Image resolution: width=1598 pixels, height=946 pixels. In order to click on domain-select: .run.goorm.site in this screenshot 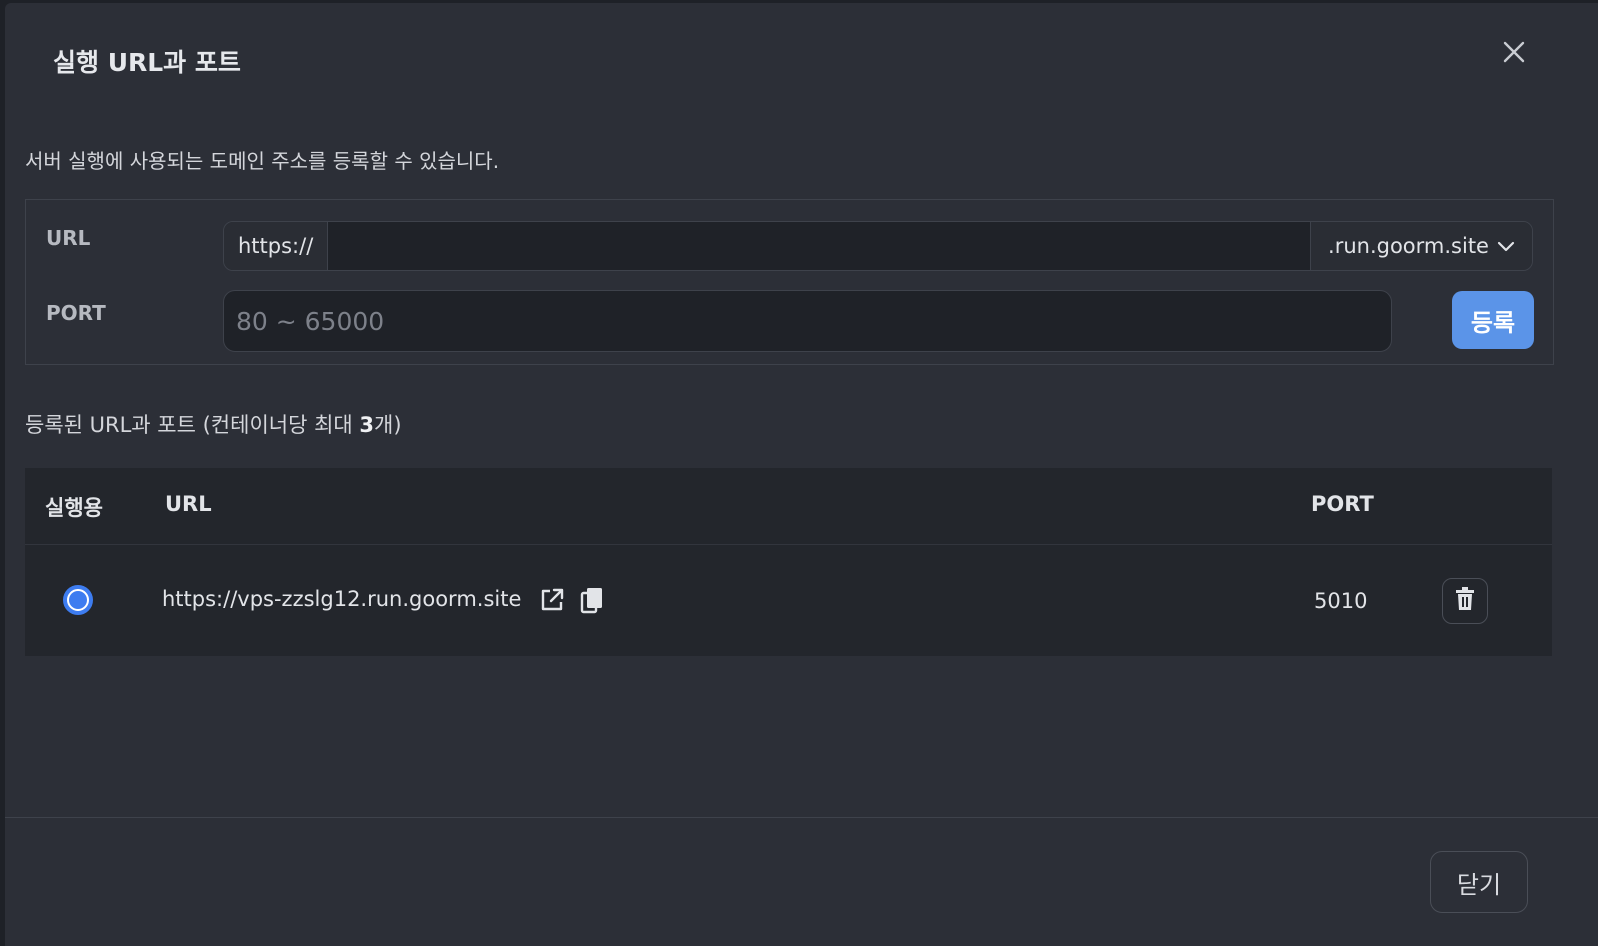, I will do `click(1421, 246)`.